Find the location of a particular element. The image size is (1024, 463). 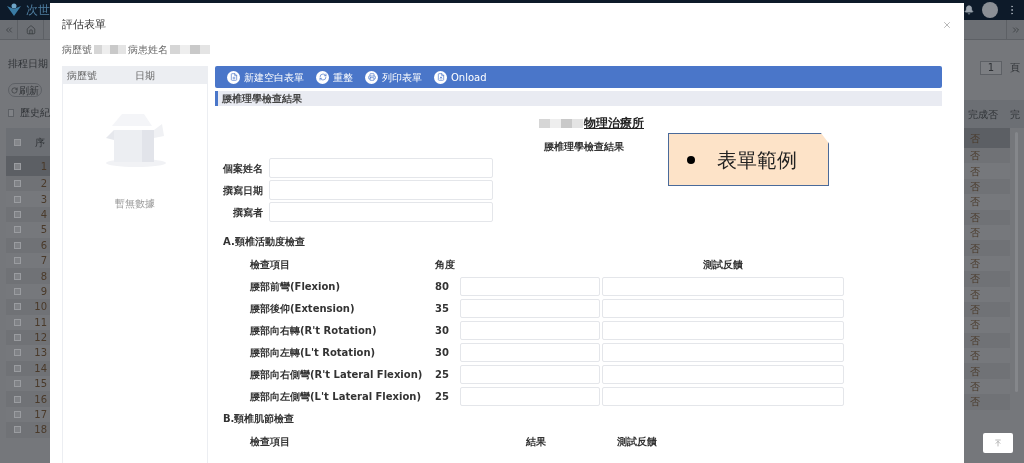

header-checkbox is located at coordinates (17, 142).